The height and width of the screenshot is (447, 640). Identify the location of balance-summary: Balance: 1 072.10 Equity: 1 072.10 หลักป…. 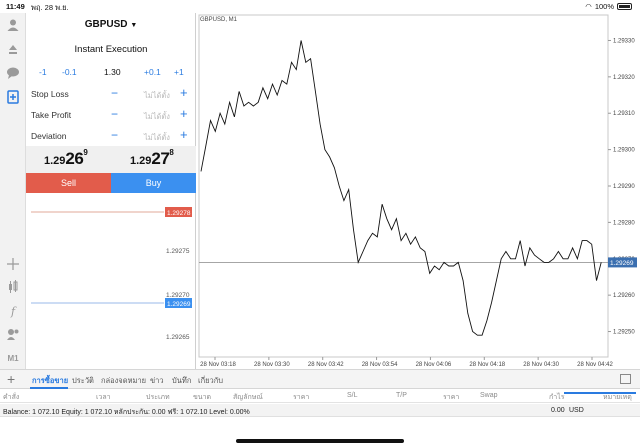
(126, 412).